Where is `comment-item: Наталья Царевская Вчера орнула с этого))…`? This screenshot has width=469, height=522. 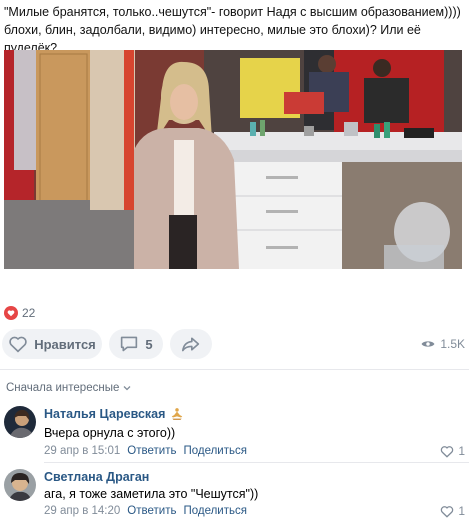 comment-item: Наталья Царевская Вчера орнула с этого))… is located at coordinates (234, 434).